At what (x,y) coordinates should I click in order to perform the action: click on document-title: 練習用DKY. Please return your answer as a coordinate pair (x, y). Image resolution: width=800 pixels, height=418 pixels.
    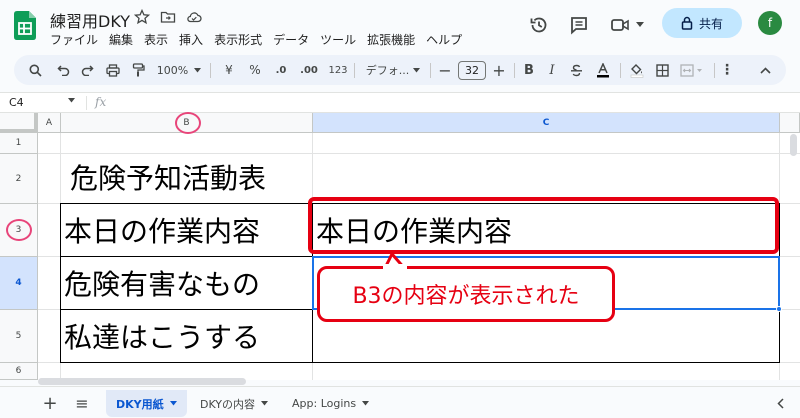
    Looking at the image, I should click on (90, 20).